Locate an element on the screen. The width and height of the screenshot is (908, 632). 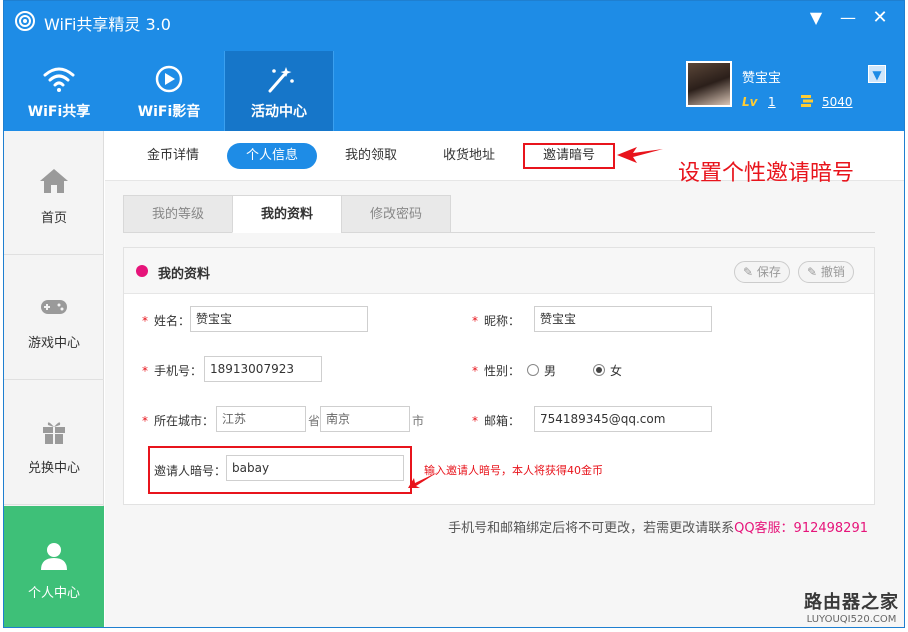
nickname-label: * 昵称： is located at coordinates (496, 321).